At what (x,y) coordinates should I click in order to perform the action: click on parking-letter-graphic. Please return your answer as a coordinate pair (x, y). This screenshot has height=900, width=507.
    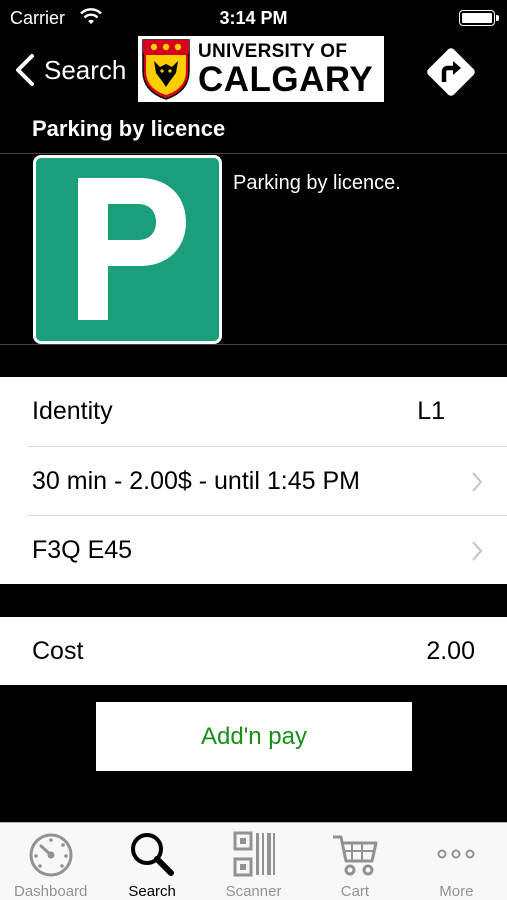
    Looking at the image, I should click on (132, 249).